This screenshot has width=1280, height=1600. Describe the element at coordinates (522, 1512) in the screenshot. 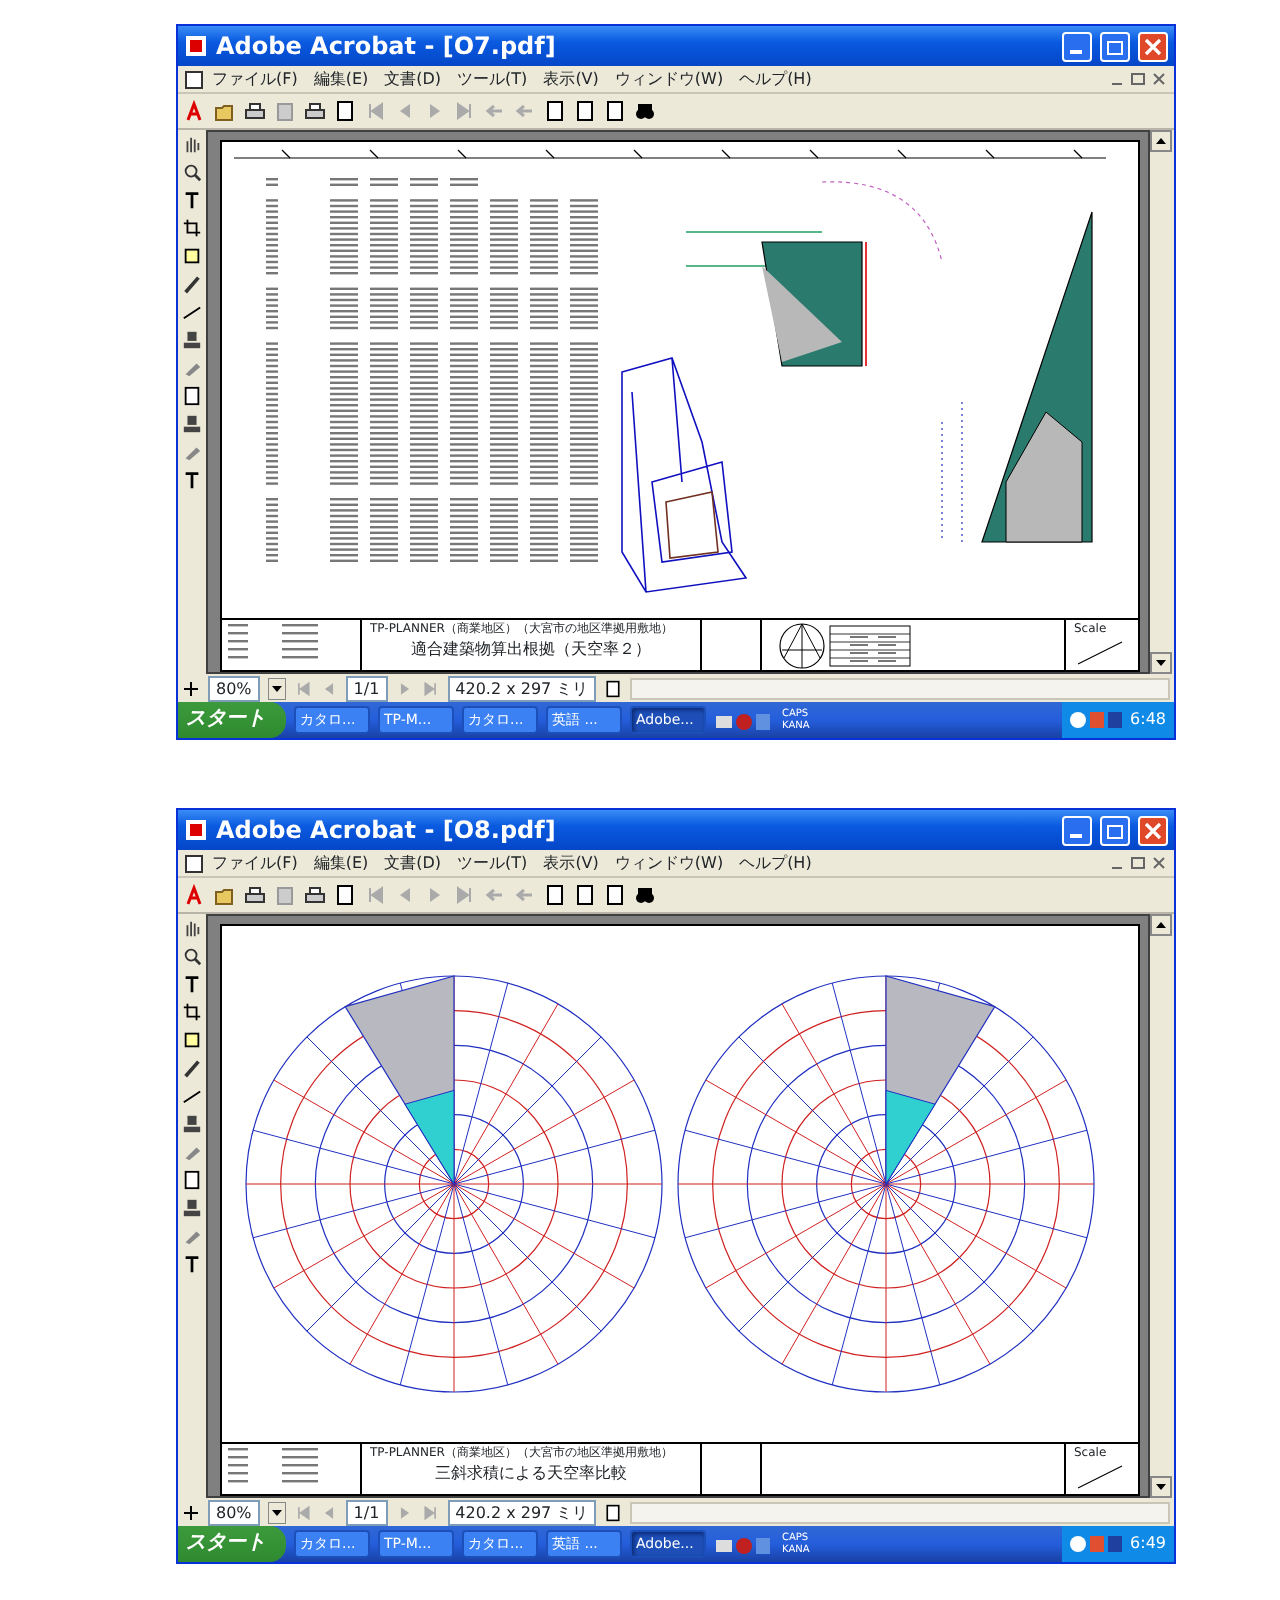

I see `page-size-field: 420.2 x 297 ミリ` at that location.